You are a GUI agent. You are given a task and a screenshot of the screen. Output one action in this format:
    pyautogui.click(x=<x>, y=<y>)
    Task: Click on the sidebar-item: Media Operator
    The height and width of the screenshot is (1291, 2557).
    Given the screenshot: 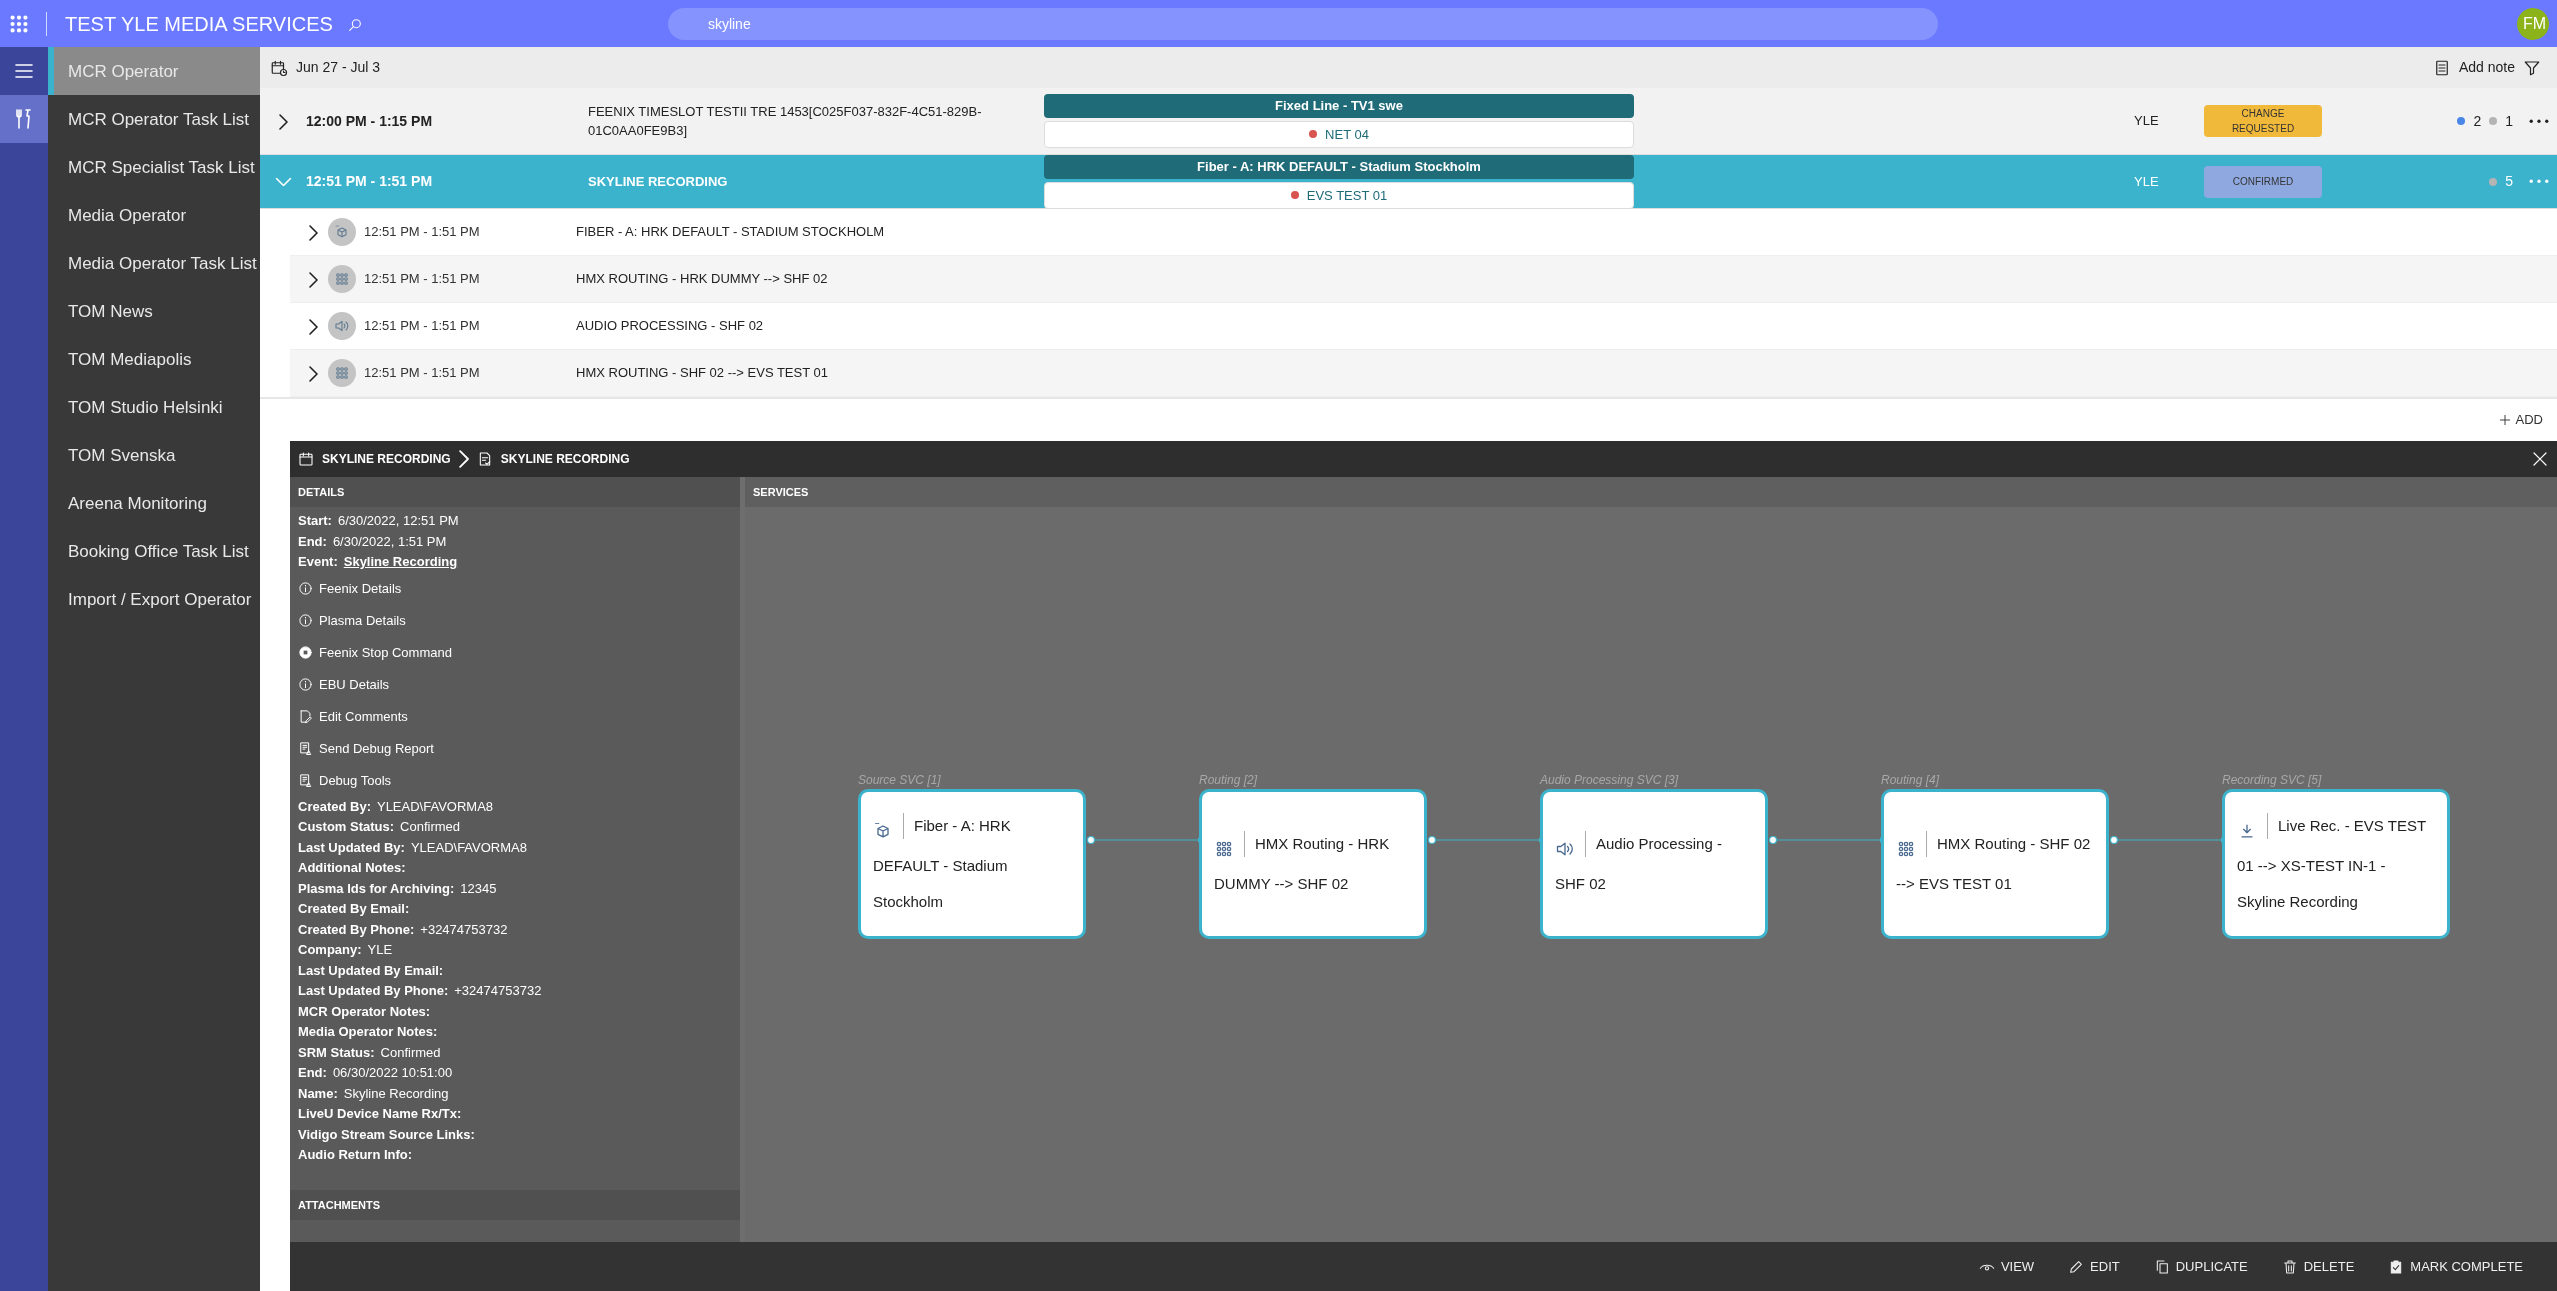 What is the action you would take?
    pyautogui.click(x=154, y=215)
    